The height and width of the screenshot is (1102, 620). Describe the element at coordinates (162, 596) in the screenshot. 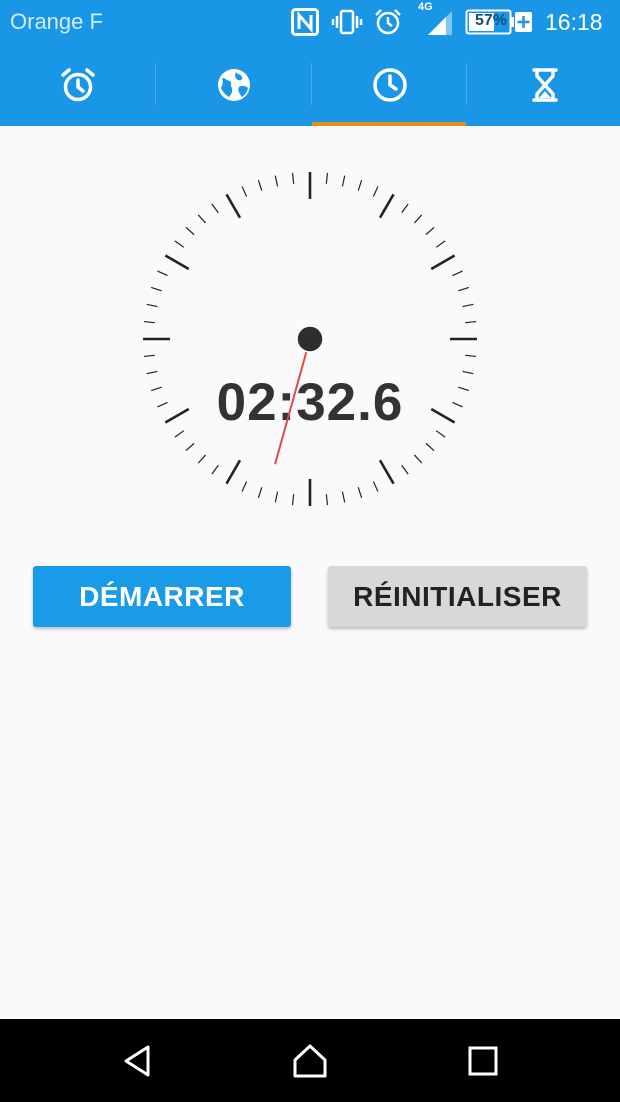

I see `start-button: DÉMARRER` at that location.